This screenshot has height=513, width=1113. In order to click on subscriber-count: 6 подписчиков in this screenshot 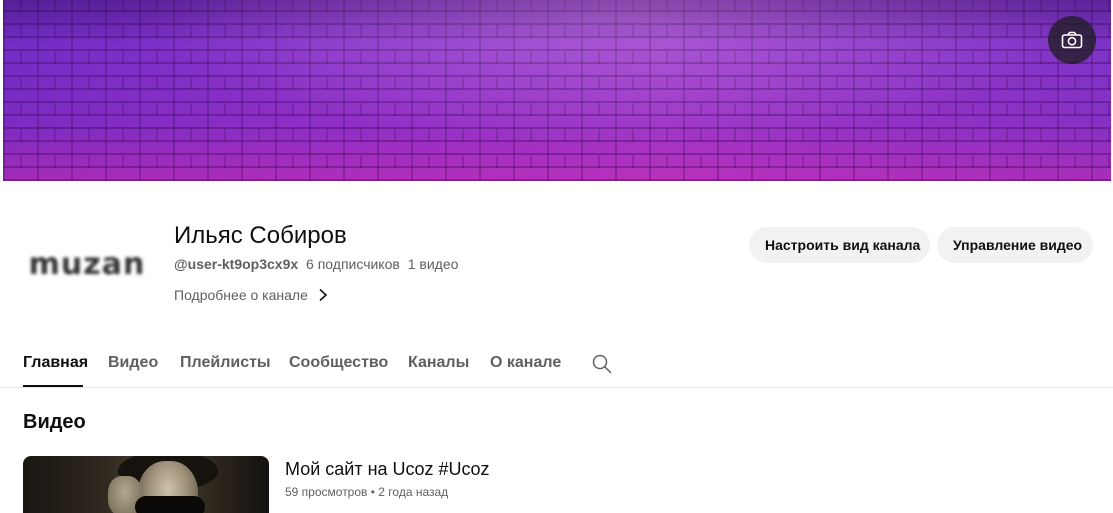, I will do `click(353, 264)`.